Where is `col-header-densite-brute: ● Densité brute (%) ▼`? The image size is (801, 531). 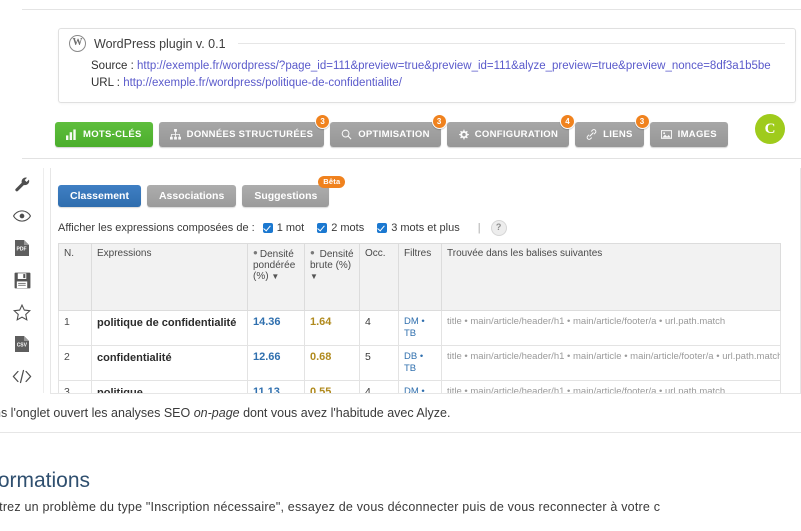
col-header-densite-brute: ● Densité brute (%) ▼ is located at coordinates (332, 277).